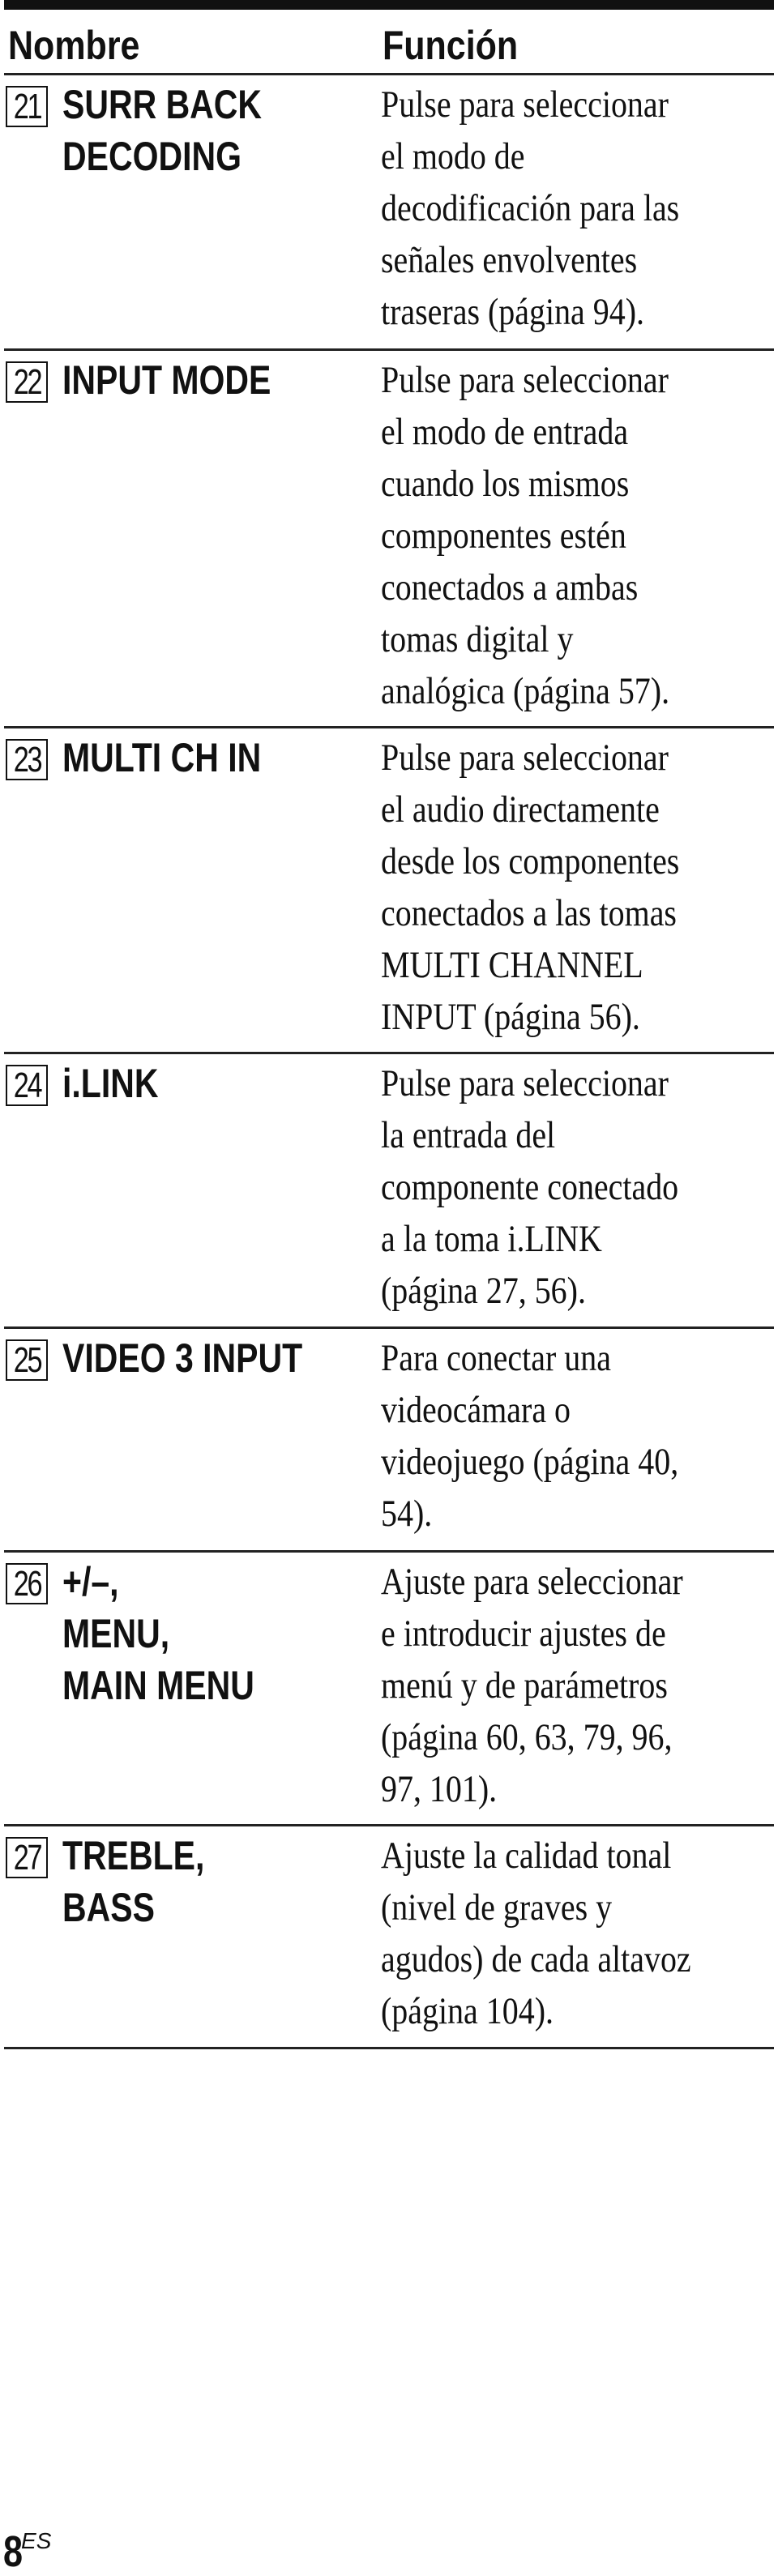  Describe the element at coordinates (477, 639) in the screenshot. I see `description-line: tomas digital y` at that location.